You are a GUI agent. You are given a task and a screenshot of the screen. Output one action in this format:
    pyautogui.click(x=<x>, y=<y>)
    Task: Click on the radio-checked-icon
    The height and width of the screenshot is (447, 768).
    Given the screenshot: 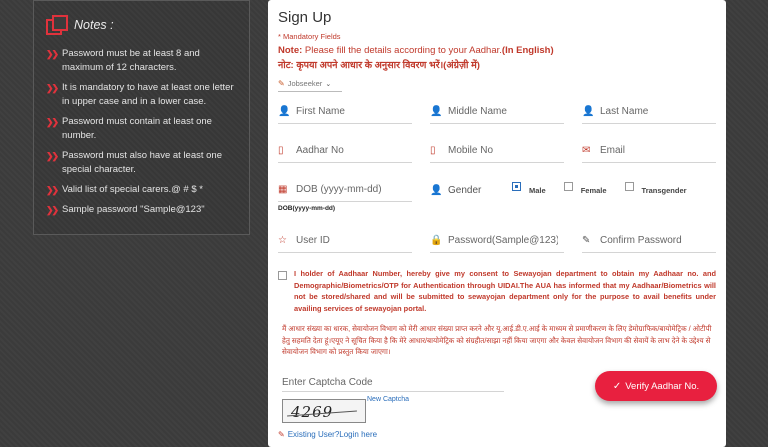 What is the action you would take?
    pyautogui.click(x=516, y=186)
    